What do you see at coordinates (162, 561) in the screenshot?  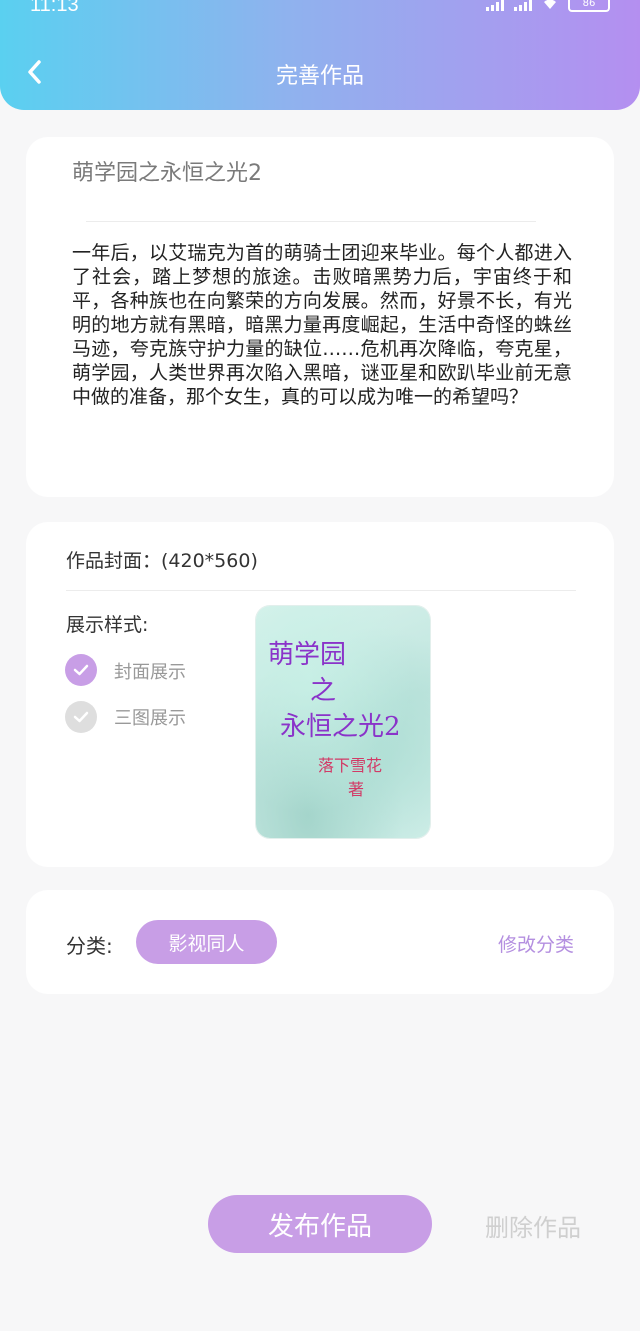 I see `cover-size-label: 作品封面：(420*560)` at bounding box center [162, 561].